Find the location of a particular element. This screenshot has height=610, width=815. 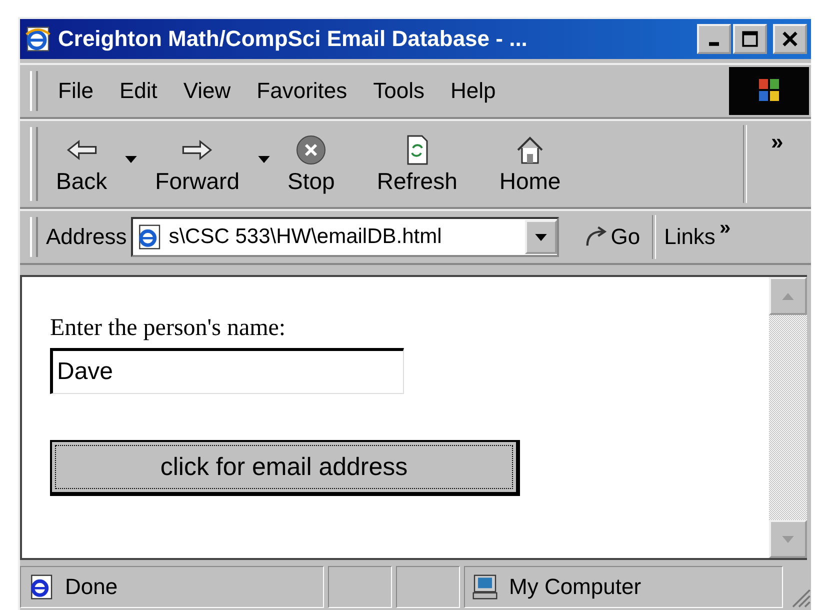

stop-icon is located at coordinates (311, 150).